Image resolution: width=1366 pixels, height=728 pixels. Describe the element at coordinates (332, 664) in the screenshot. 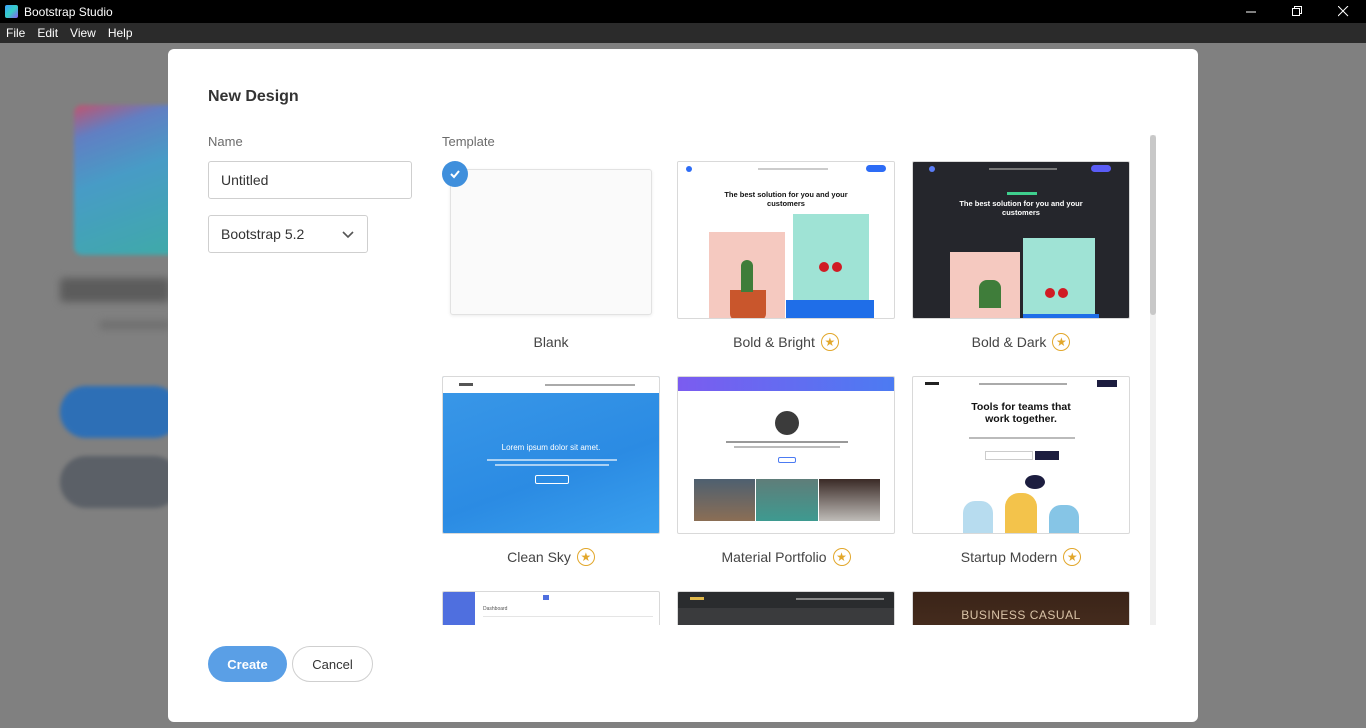

I see `cancel-button: Cancel` at that location.